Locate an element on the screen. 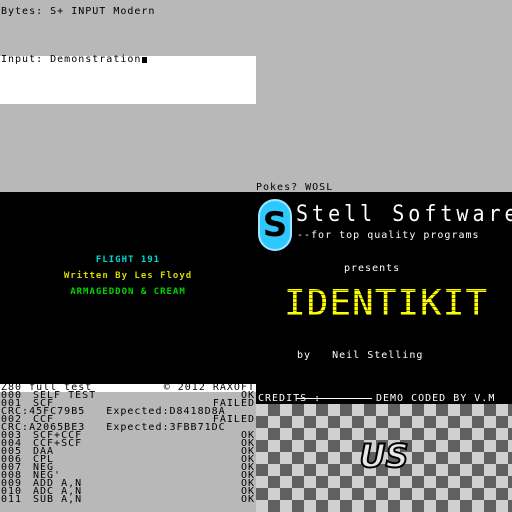  credits-divider is located at coordinates (334, 398).